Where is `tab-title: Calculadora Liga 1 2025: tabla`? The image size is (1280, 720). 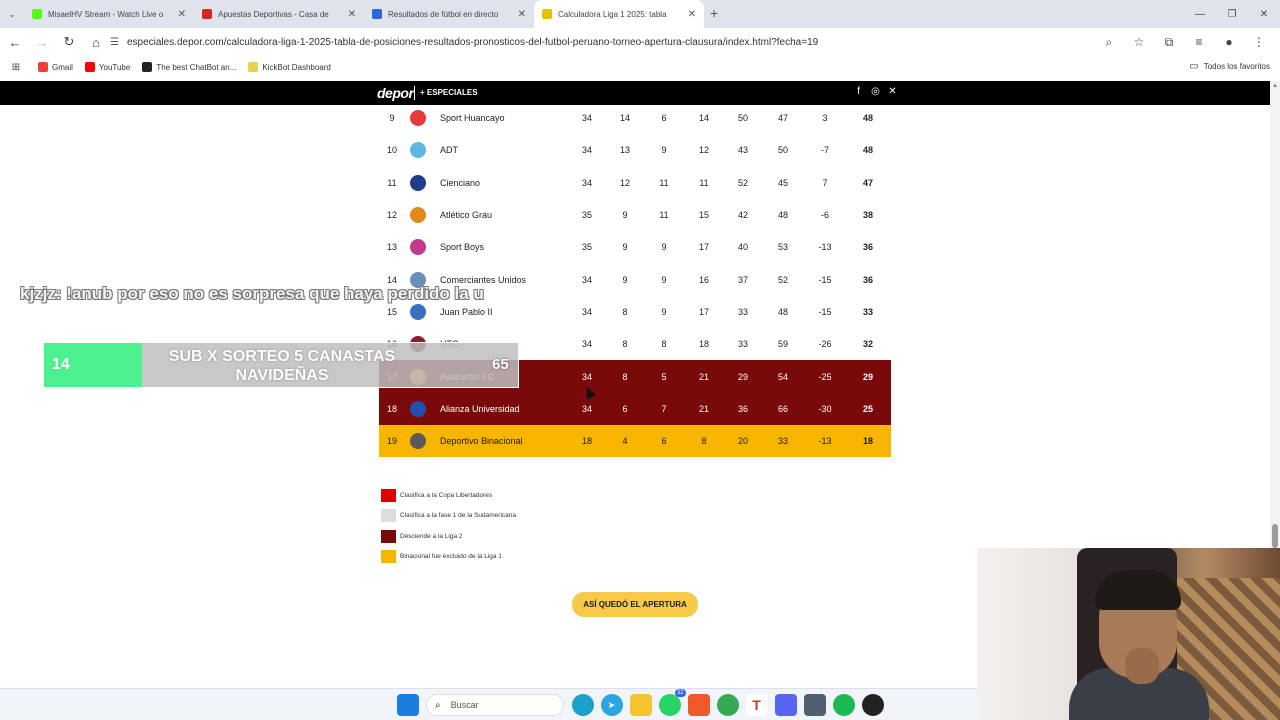
tab-title: Calculadora Liga 1 2025: tabla is located at coordinates (612, 14).